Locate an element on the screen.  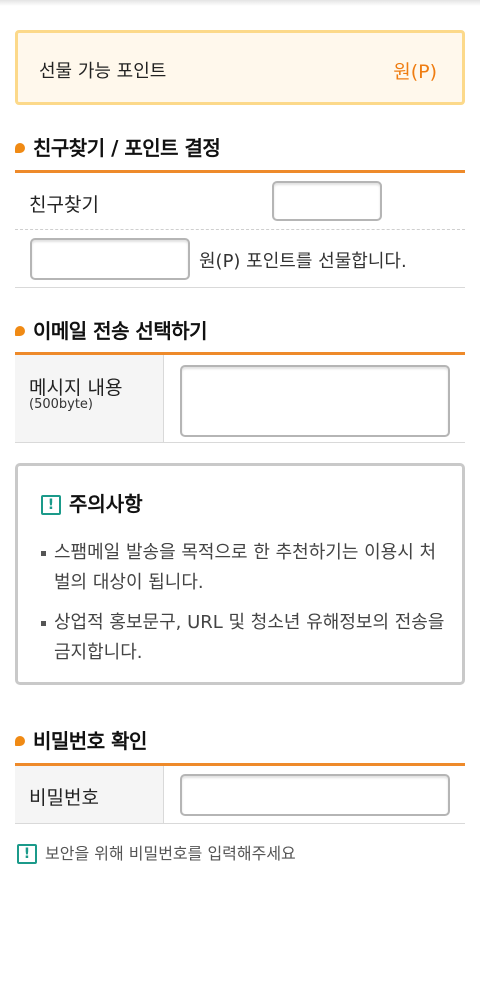
friend-section-title: 친구찾기 / 포인트 결정 is located at coordinates (118, 146).